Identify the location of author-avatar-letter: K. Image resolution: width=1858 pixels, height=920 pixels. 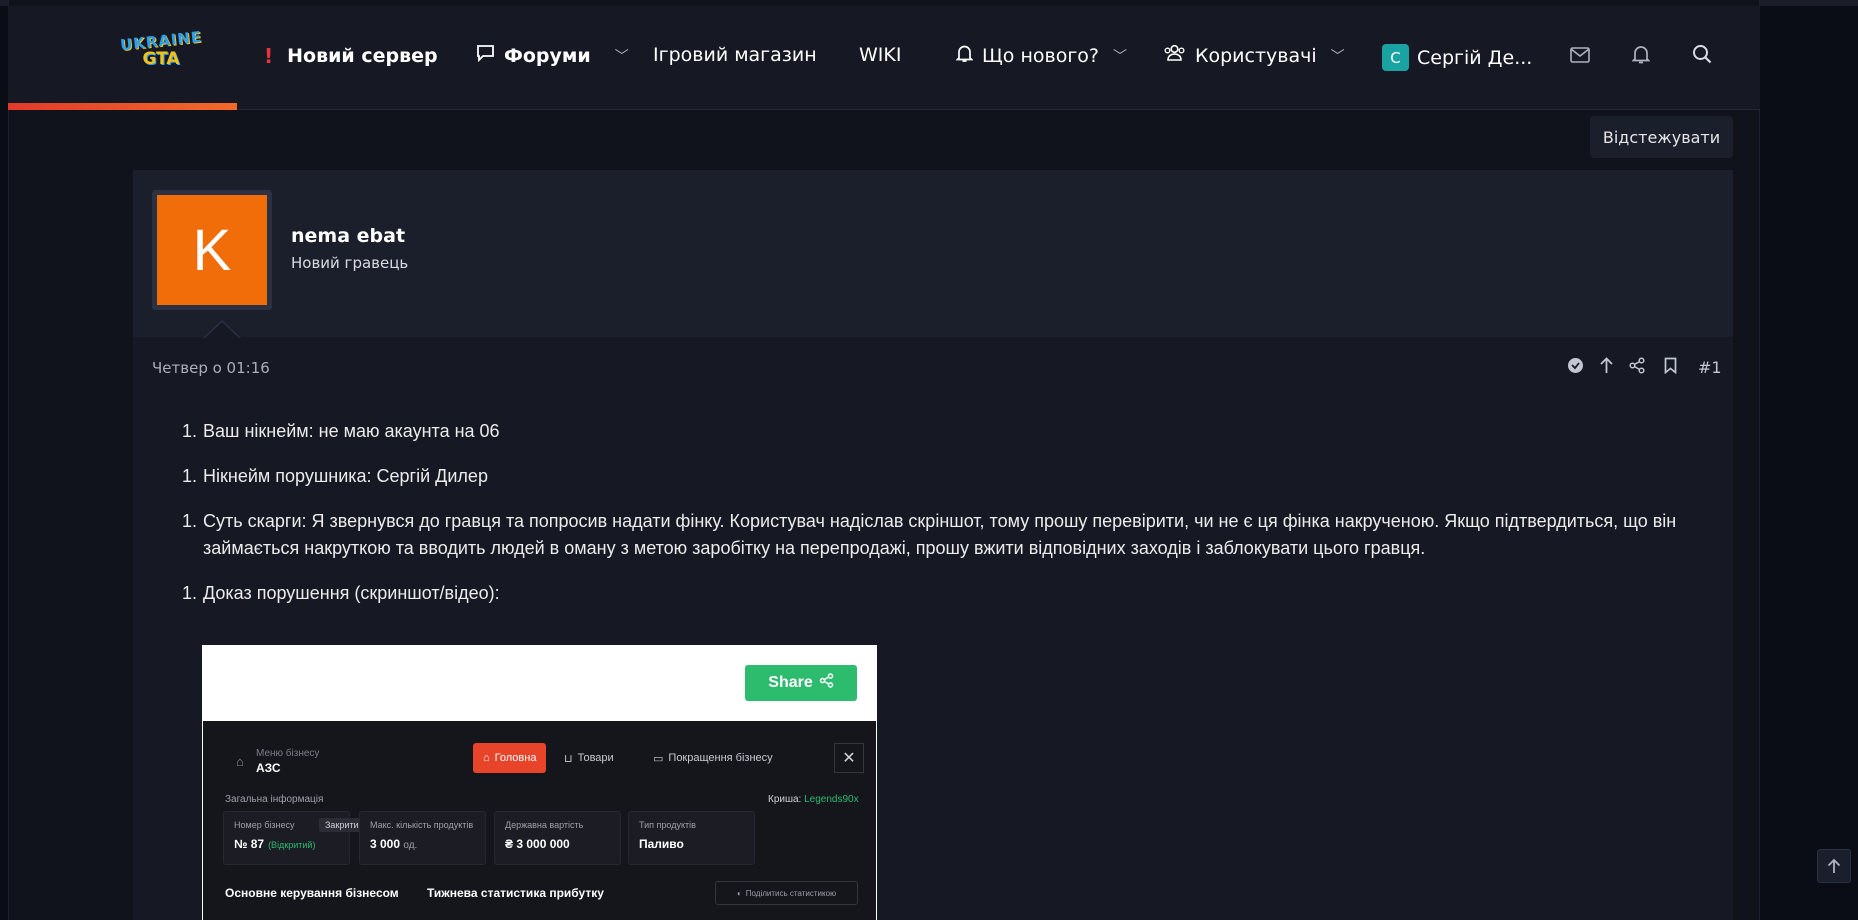
(212, 250).